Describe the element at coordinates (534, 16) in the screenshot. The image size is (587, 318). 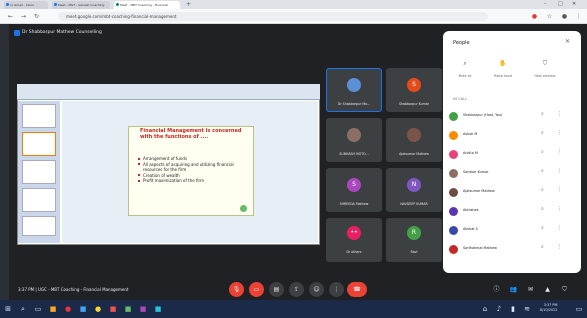
I see `recording-icon: ●` at that location.